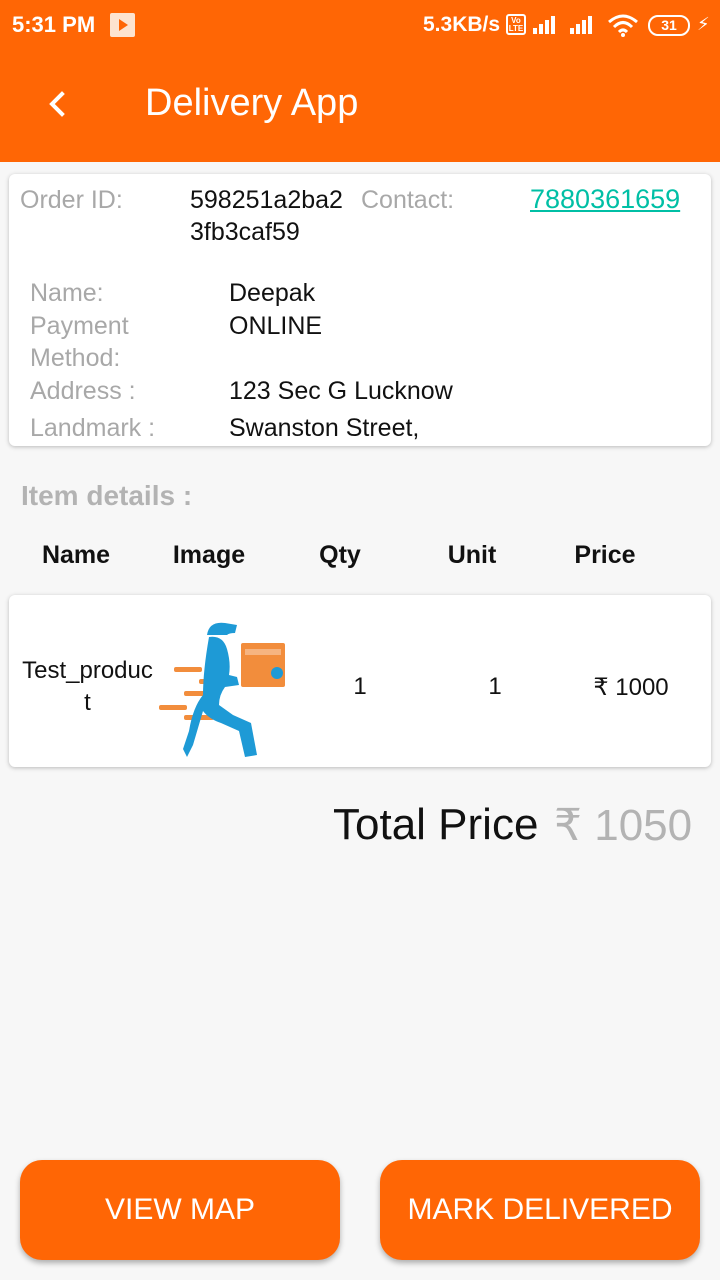  Describe the element at coordinates (340, 555) in the screenshot. I see `col-header-qty: Qty` at that location.